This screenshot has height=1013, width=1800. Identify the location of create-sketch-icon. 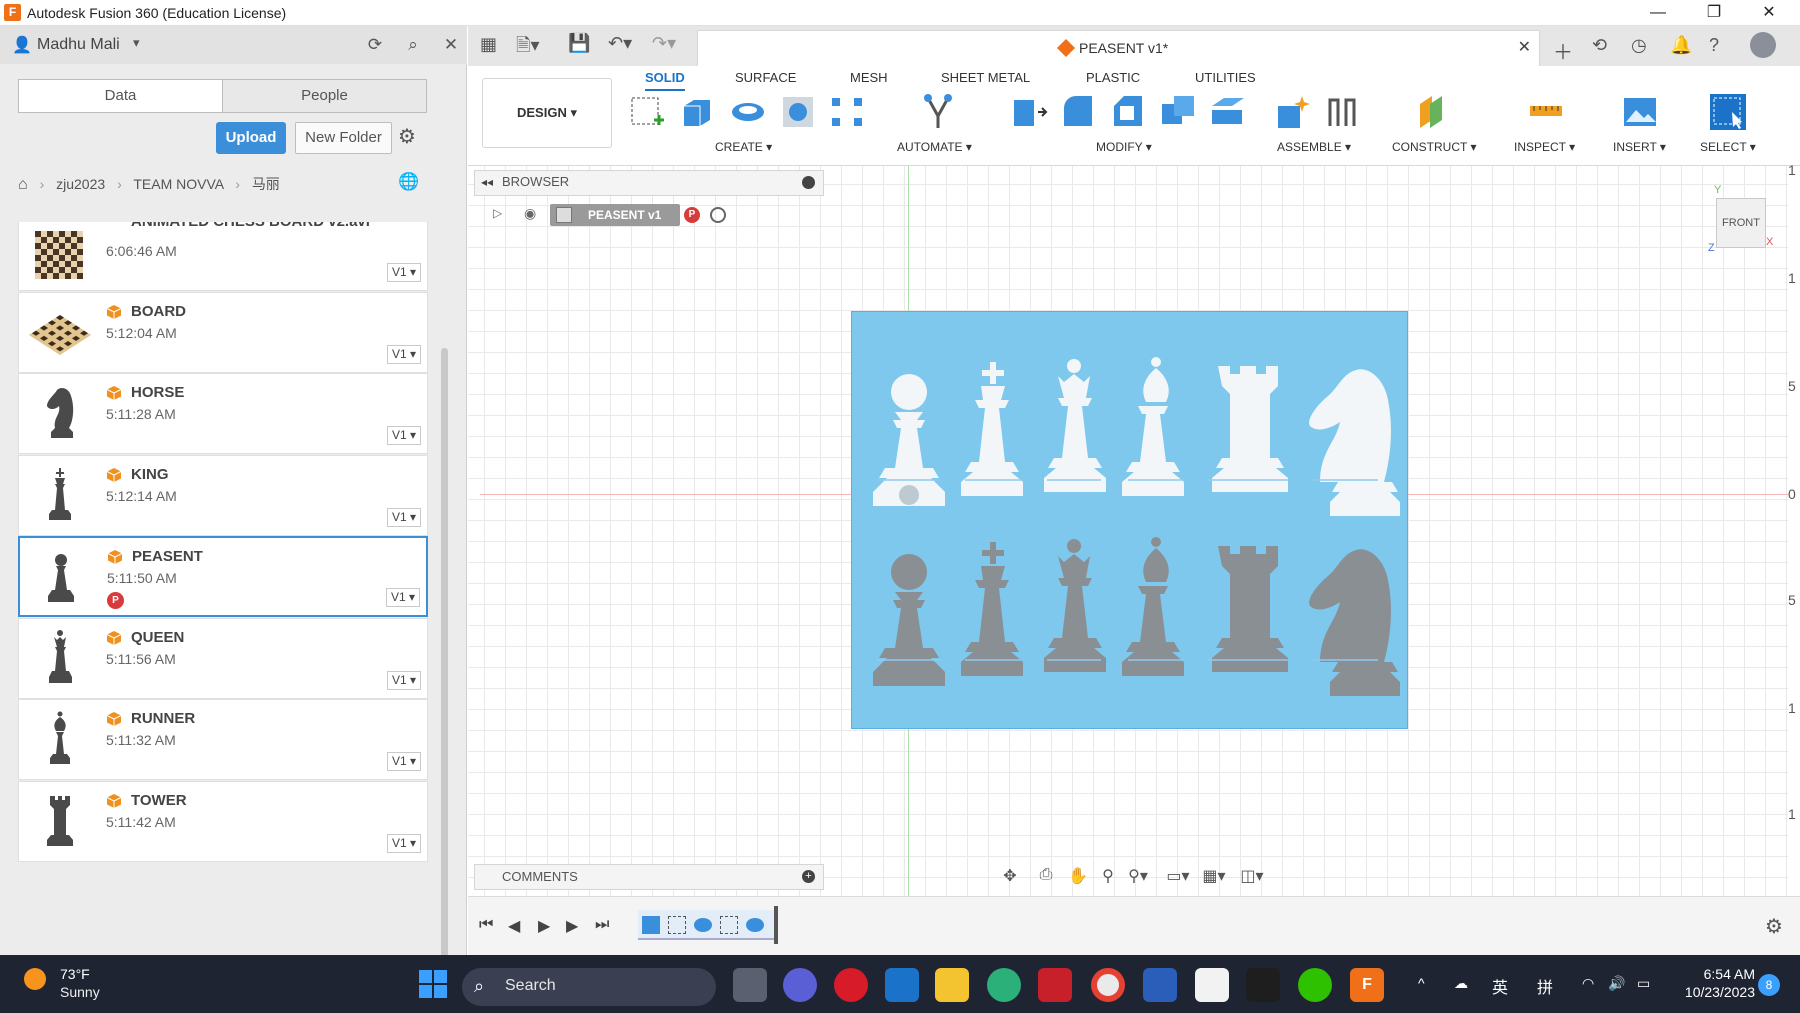
(648, 112).